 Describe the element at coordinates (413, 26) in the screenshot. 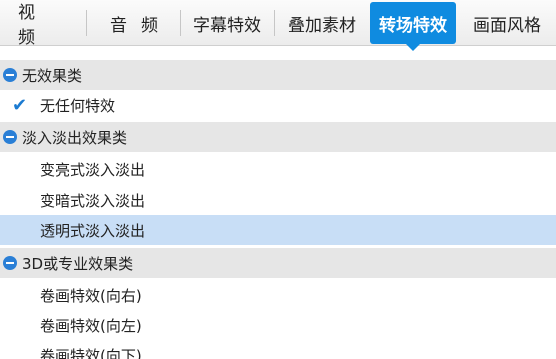

I see `tab-transition-effects: 转场特效` at that location.